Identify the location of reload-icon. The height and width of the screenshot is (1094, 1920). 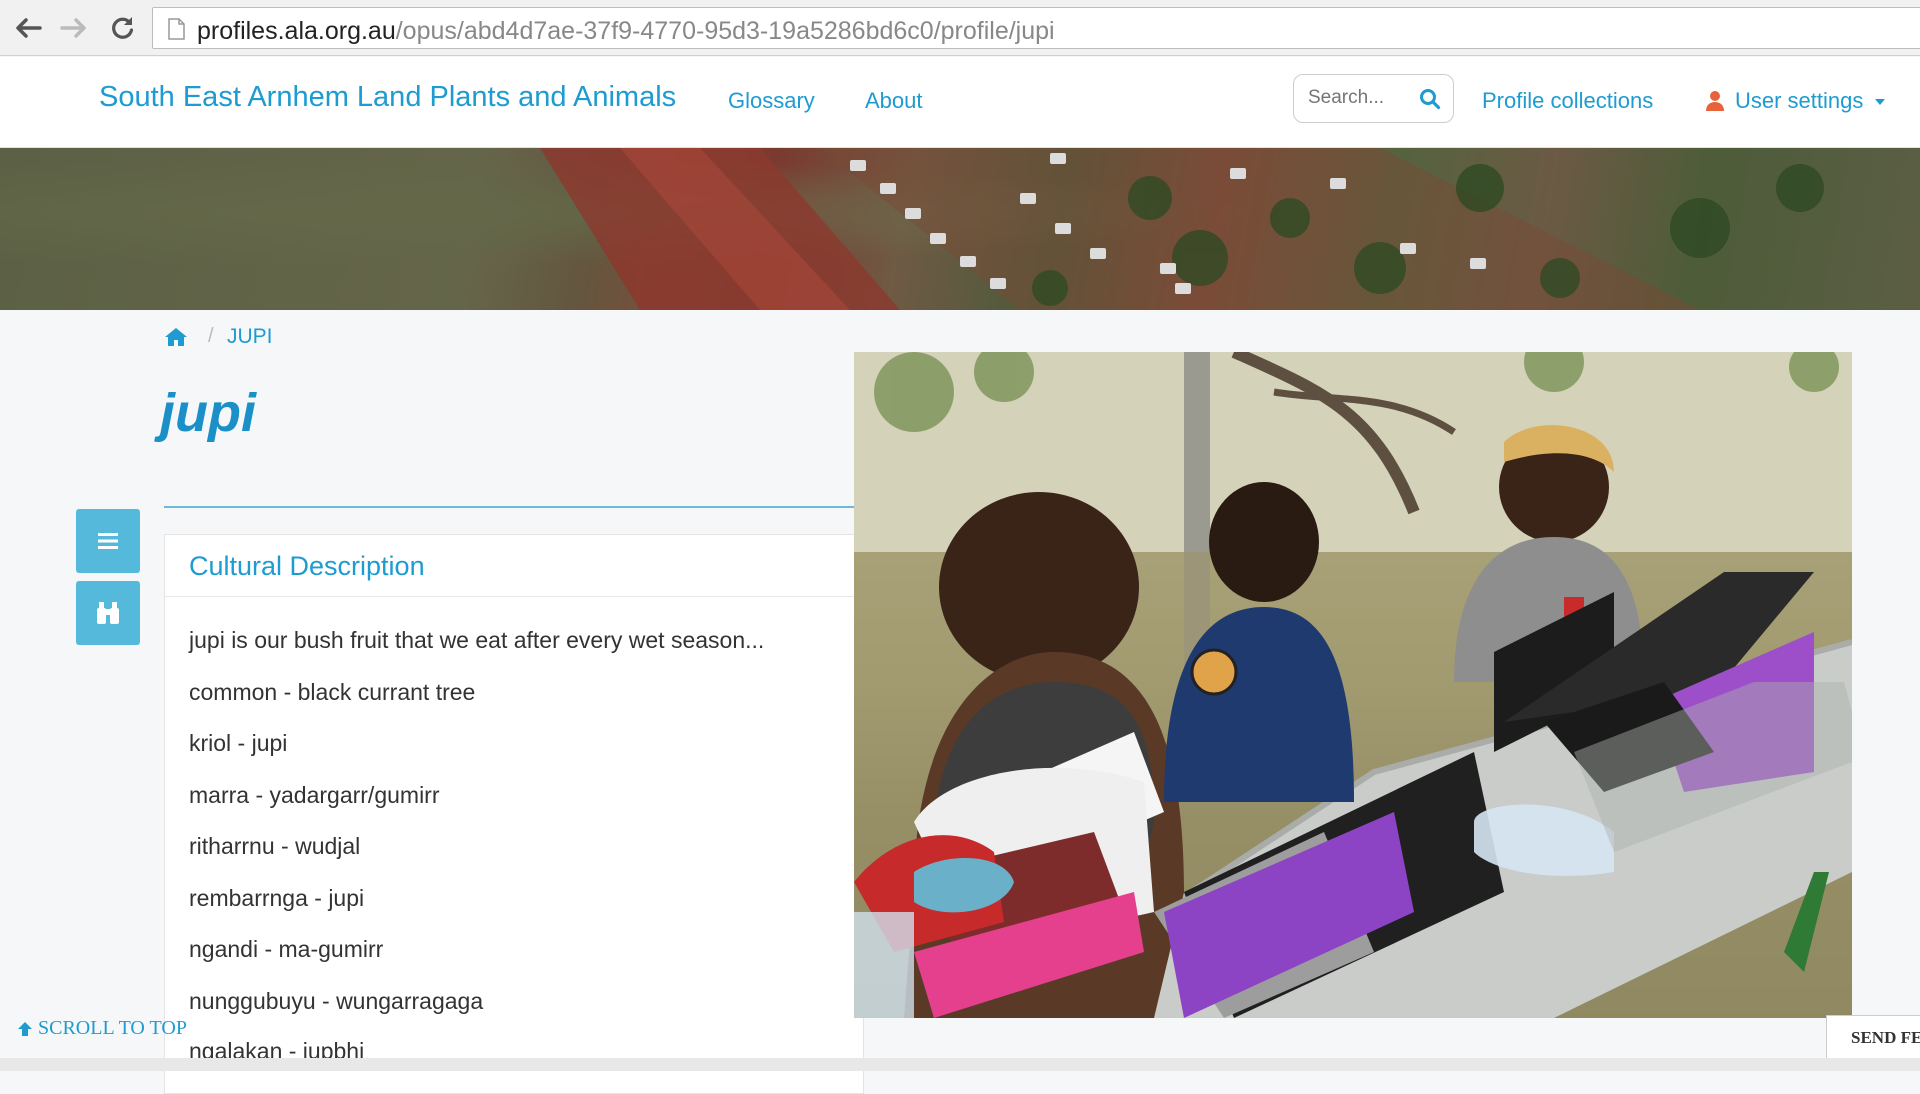
(123, 28).